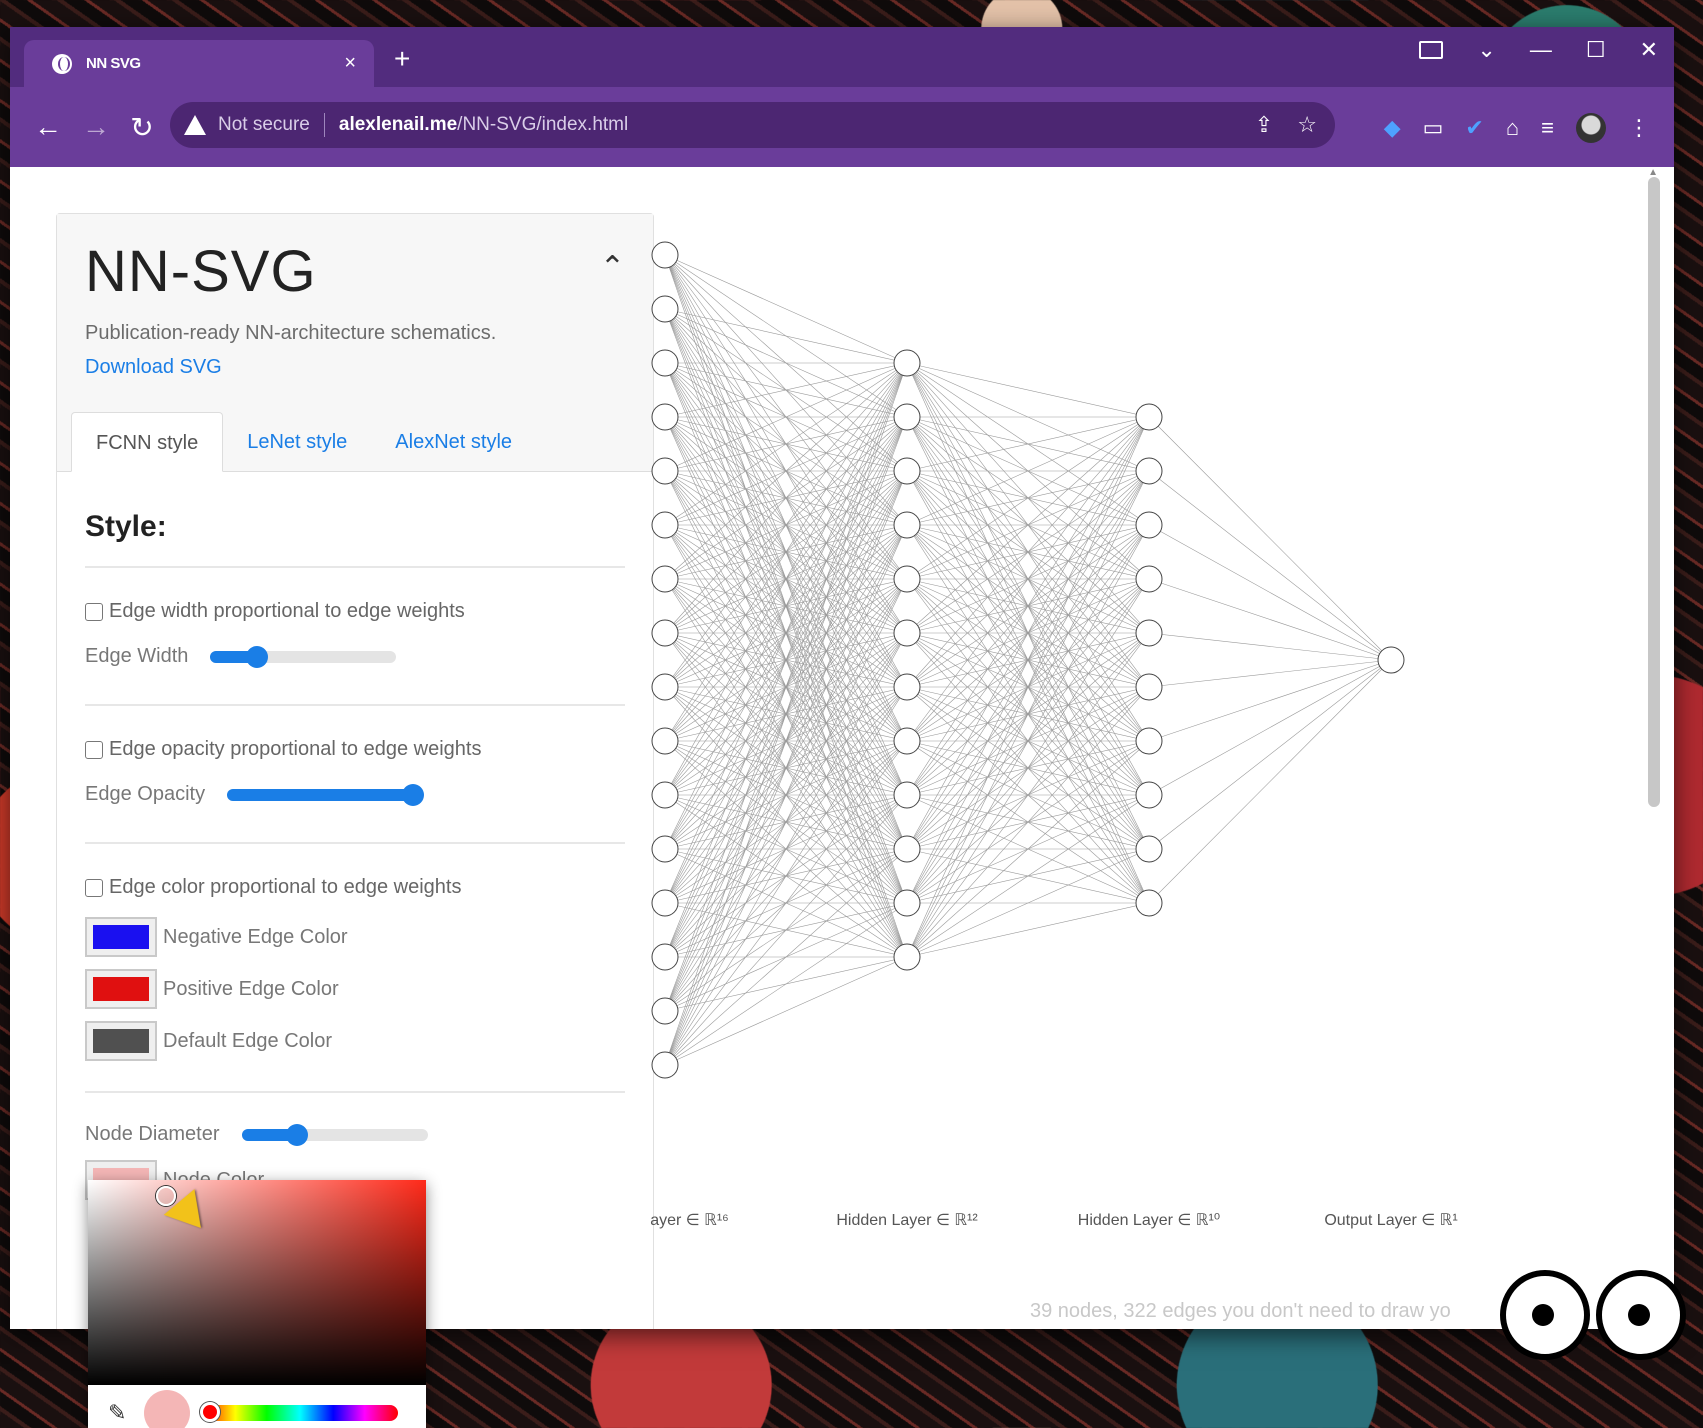 The image size is (1703, 1428). I want to click on chevron-up-icon: ⌃, so click(612, 267).